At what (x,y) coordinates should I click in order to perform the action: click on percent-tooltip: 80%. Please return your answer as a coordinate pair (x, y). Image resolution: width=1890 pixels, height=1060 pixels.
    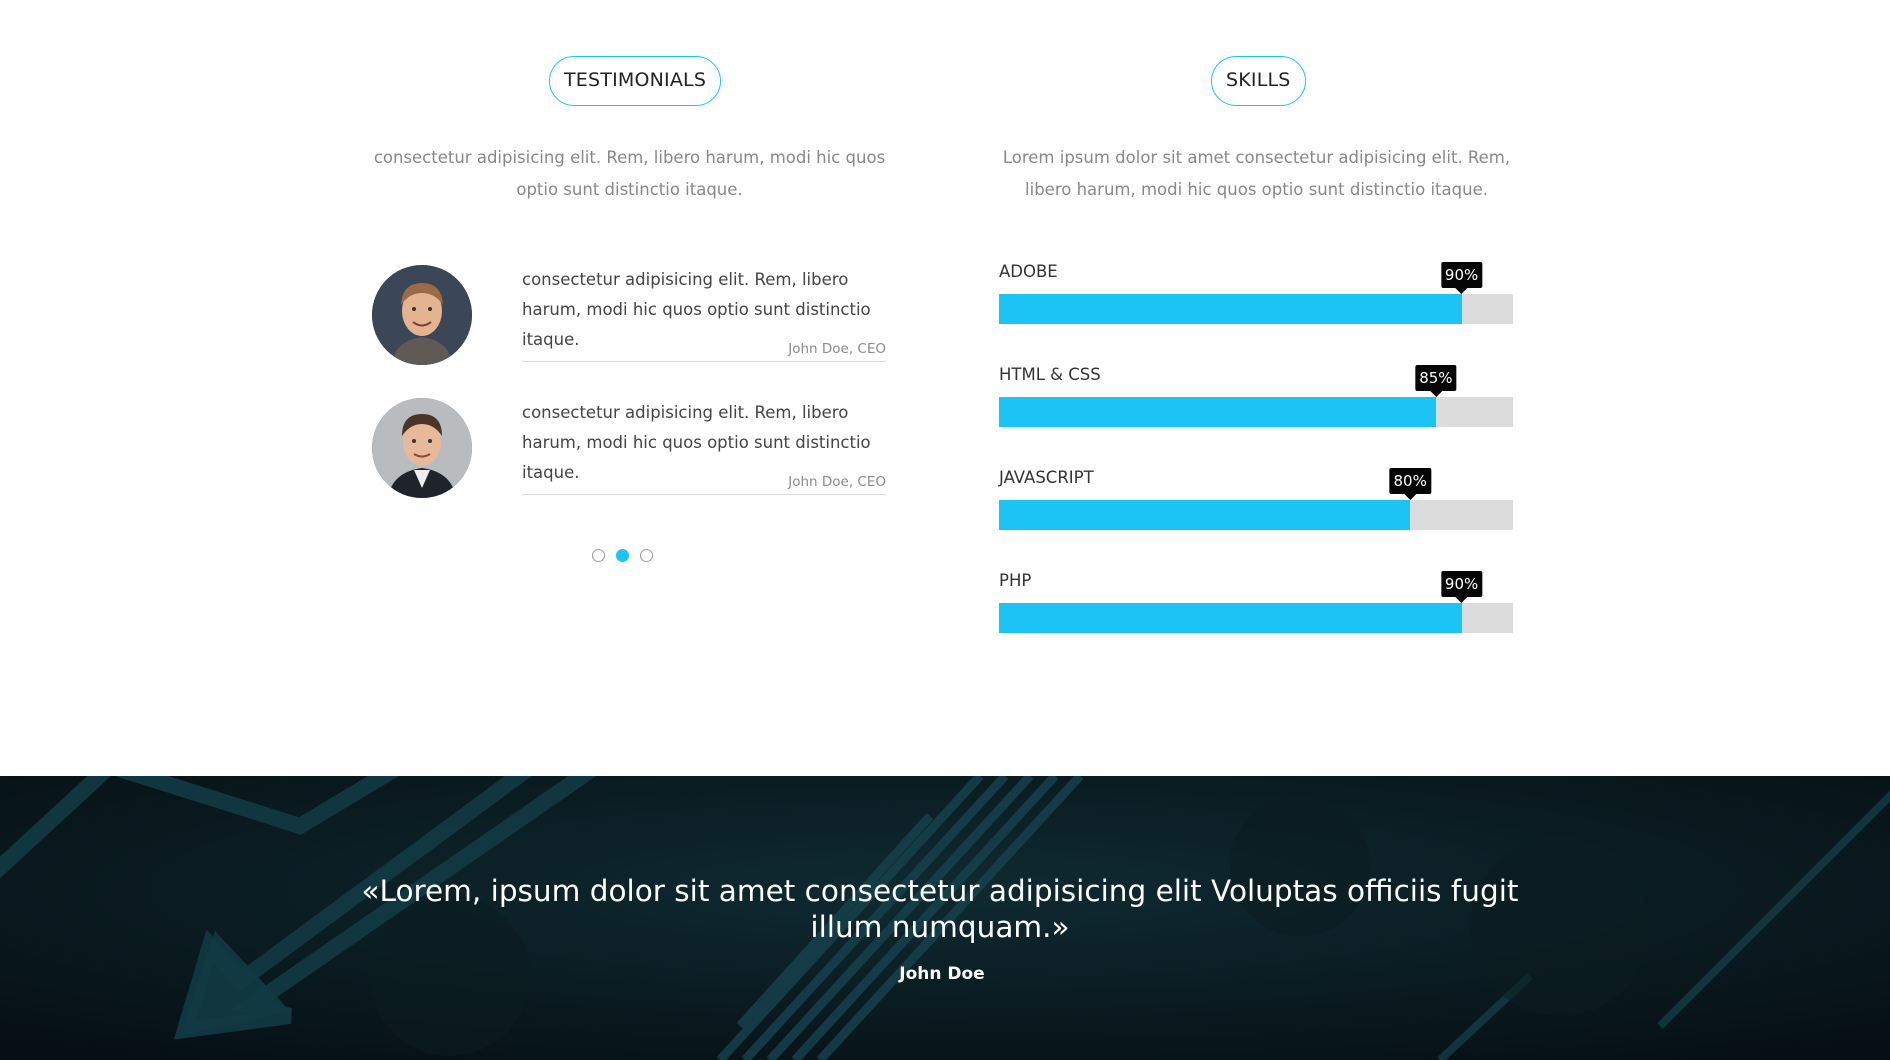
    Looking at the image, I should click on (1410, 481).